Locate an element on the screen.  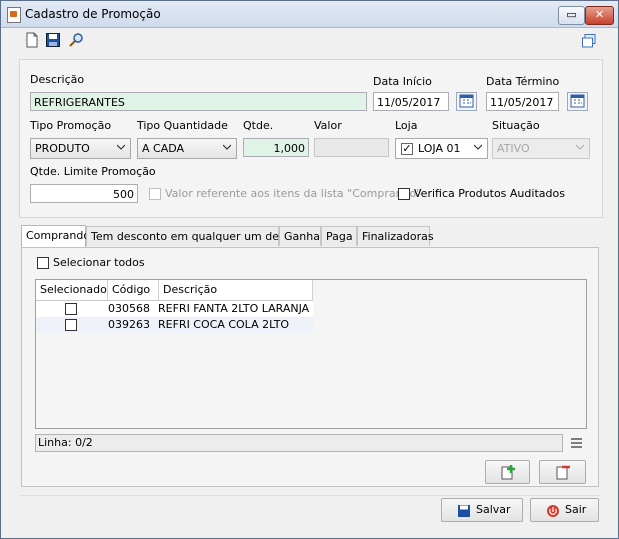
loja-select: ✓ LOJA 01 is located at coordinates (441, 148).